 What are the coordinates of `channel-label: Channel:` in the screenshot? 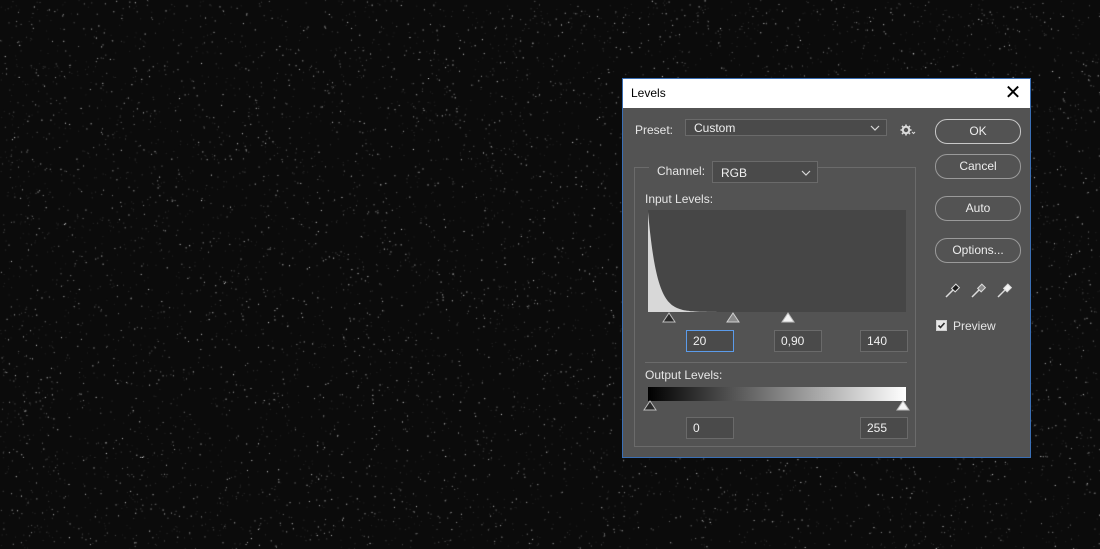 It's located at (681, 171).